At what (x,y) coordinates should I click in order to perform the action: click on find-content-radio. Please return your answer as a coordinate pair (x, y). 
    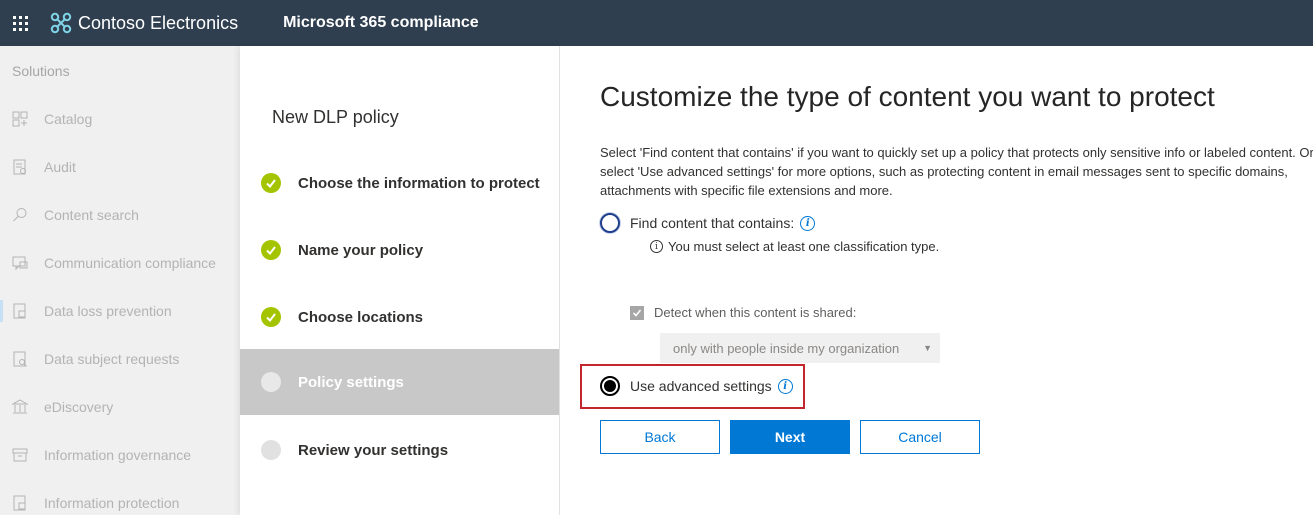
    Looking at the image, I should click on (610, 223).